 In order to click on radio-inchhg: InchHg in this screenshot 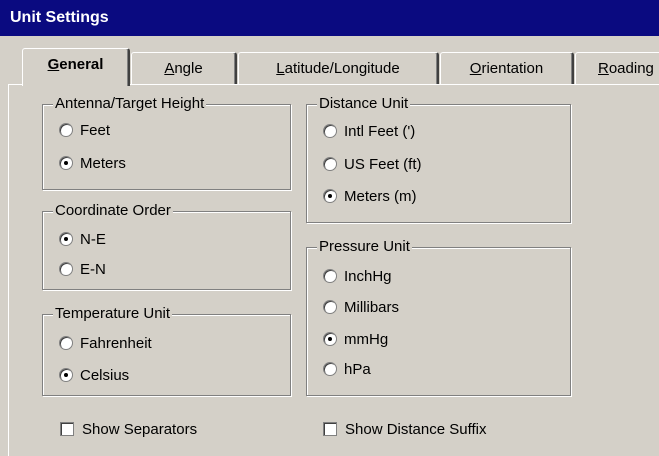, I will do `click(357, 277)`.